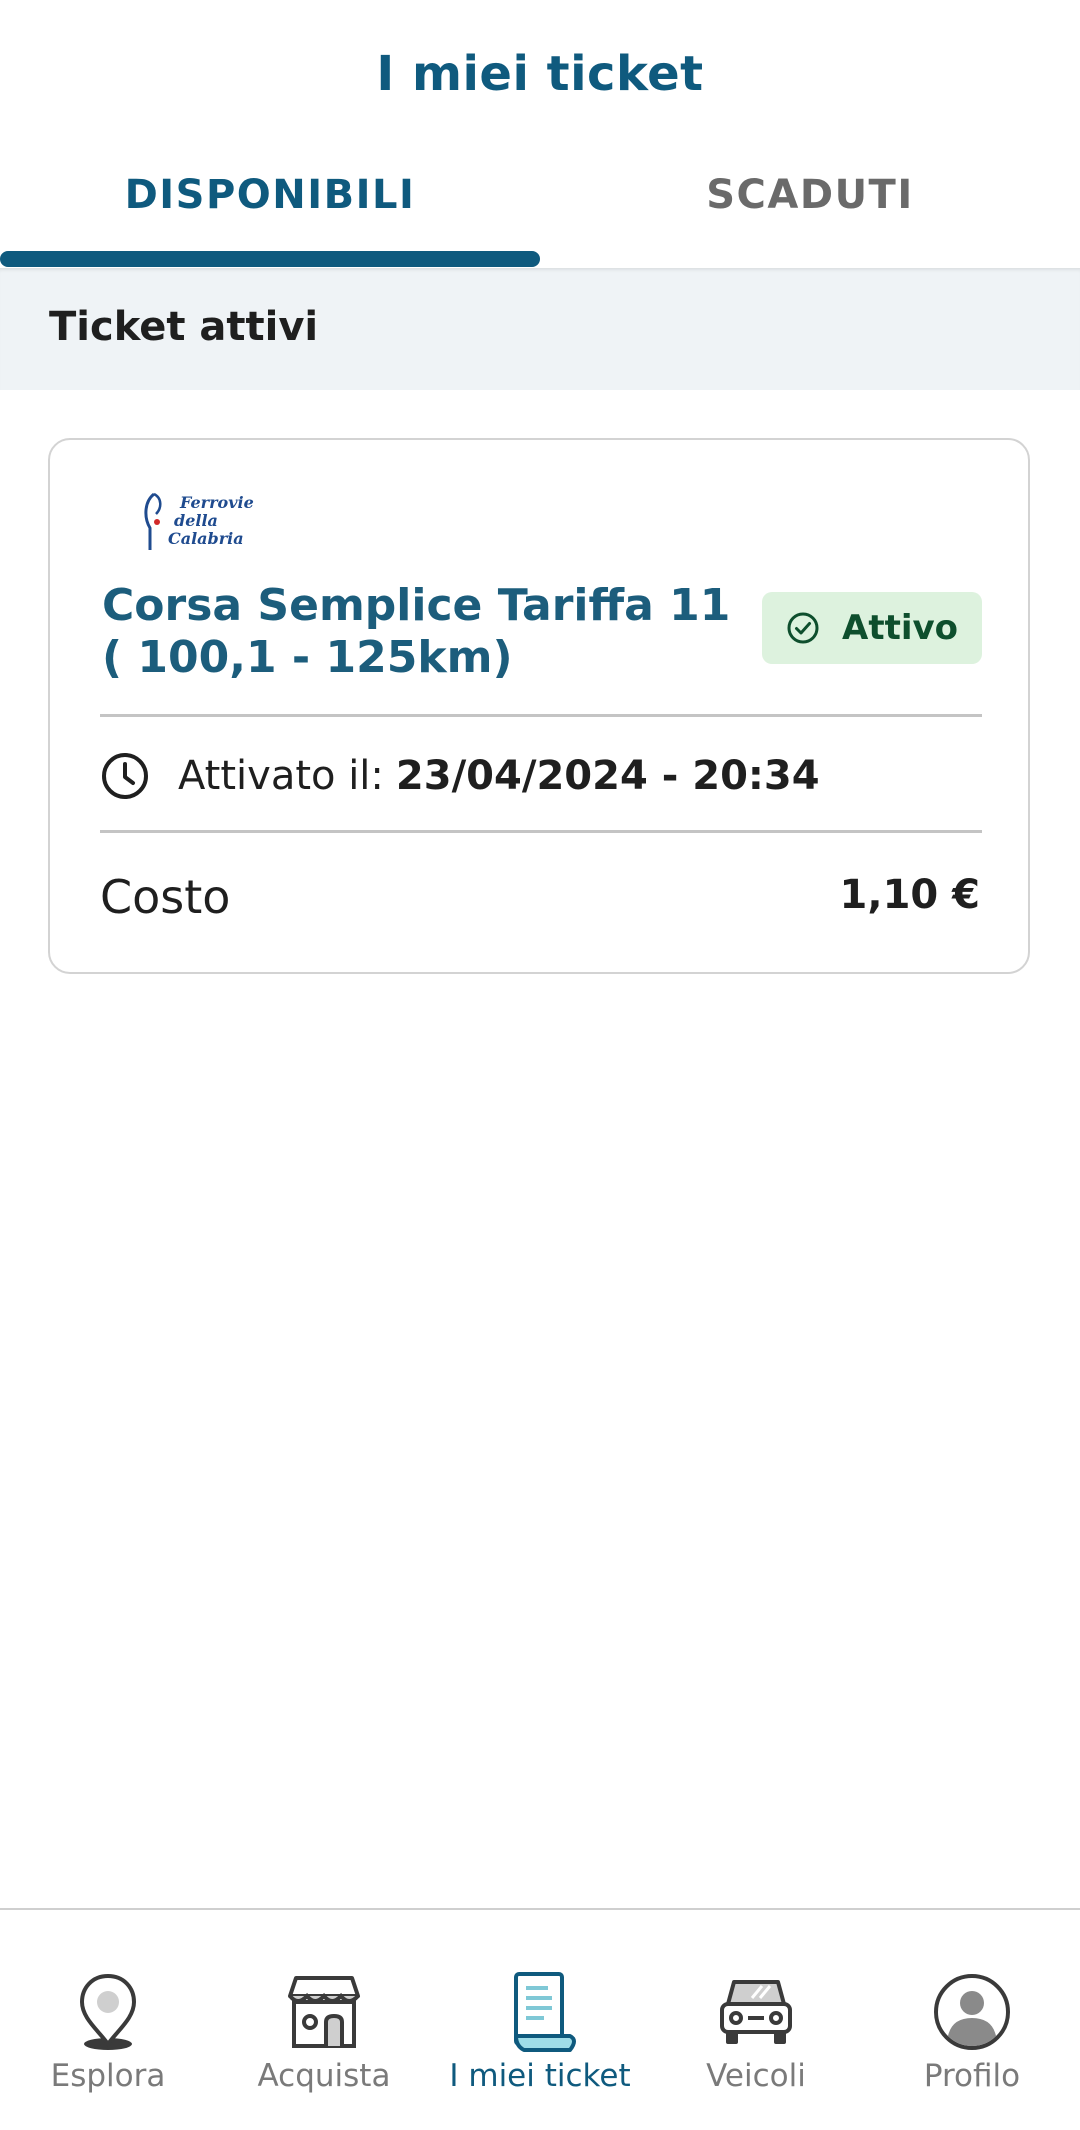  Describe the element at coordinates (756, 2012) in the screenshot. I see `car-icon` at that location.